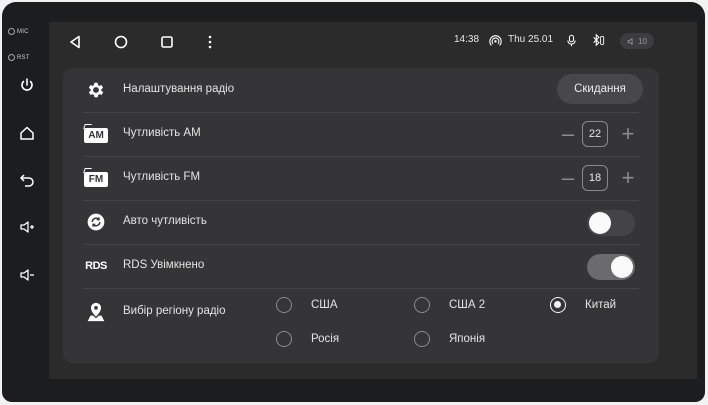 The height and width of the screenshot is (405, 708). What do you see at coordinates (363, 90) in the screenshot?
I see `settings-title-row: Налаштування радіо Скидання` at bounding box center [363, 90].